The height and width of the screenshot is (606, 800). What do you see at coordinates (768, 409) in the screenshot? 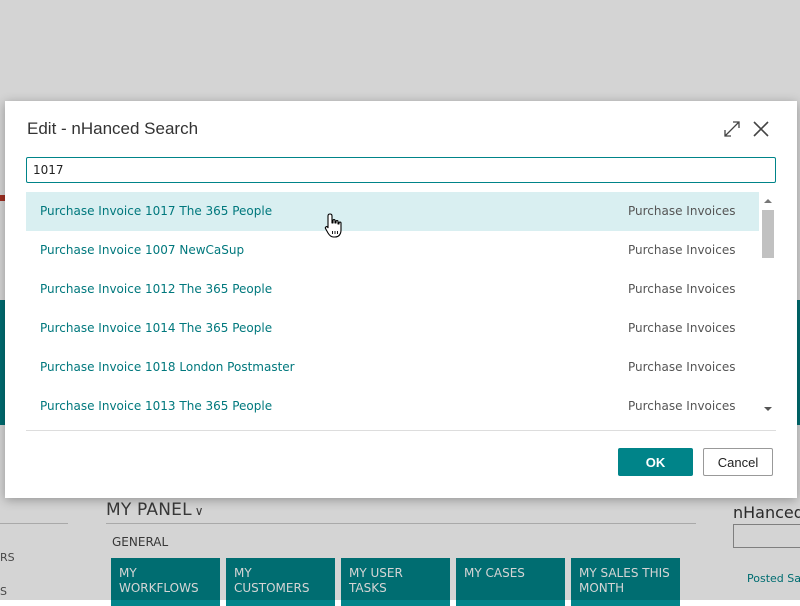
I see `scroll-down-icon` at bounding box center [768, 409].